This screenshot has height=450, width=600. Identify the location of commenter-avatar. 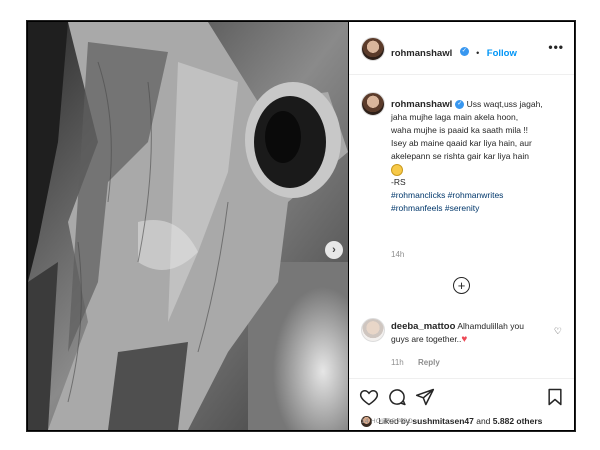
(373, 330).